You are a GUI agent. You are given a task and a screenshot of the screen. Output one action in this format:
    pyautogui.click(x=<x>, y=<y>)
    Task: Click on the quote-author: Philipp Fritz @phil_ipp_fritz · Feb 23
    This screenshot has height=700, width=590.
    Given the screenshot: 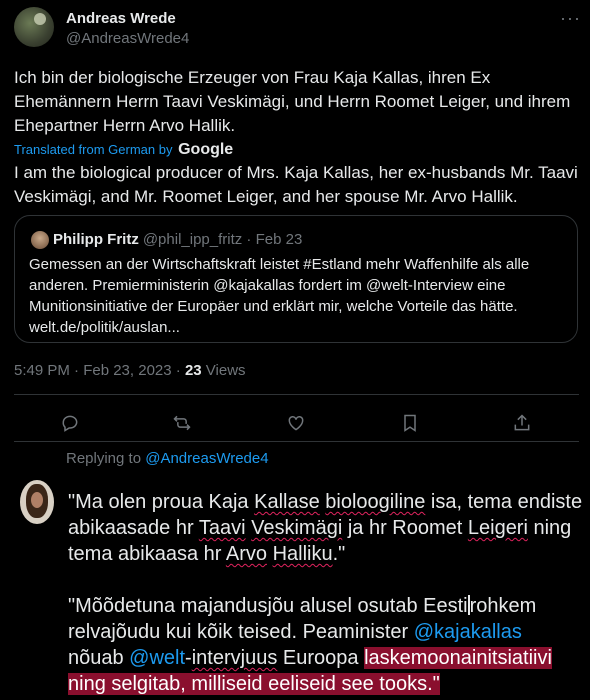 What is the action you would take?
    pyautogui.click(x=178, y=239)
    